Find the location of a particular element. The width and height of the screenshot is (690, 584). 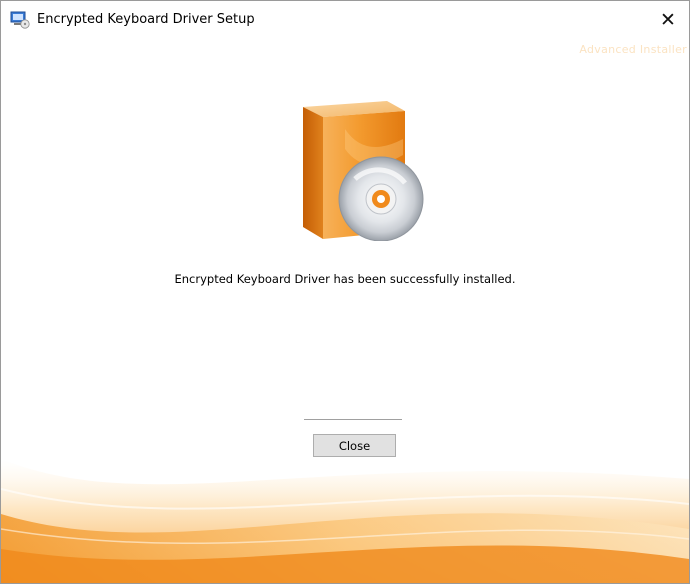

title-bar: Encrypted Keyboard Driver Setup ✕ is located at coordinates (345, 20).